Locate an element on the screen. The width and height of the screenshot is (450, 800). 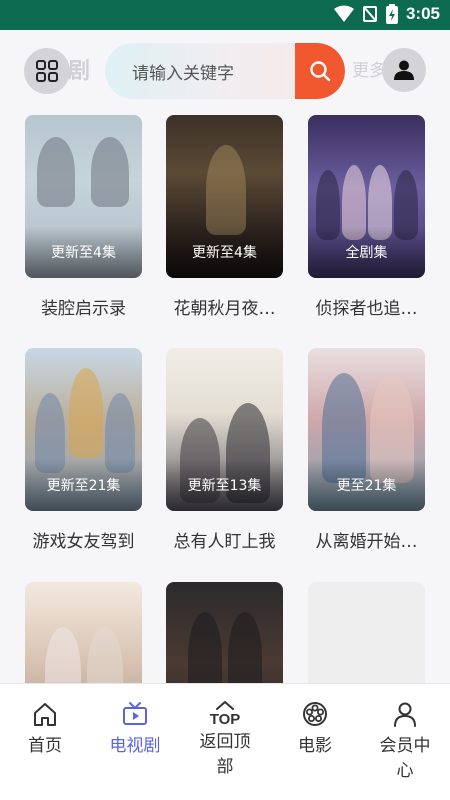
search-icon is located at coordinates (320, 71).